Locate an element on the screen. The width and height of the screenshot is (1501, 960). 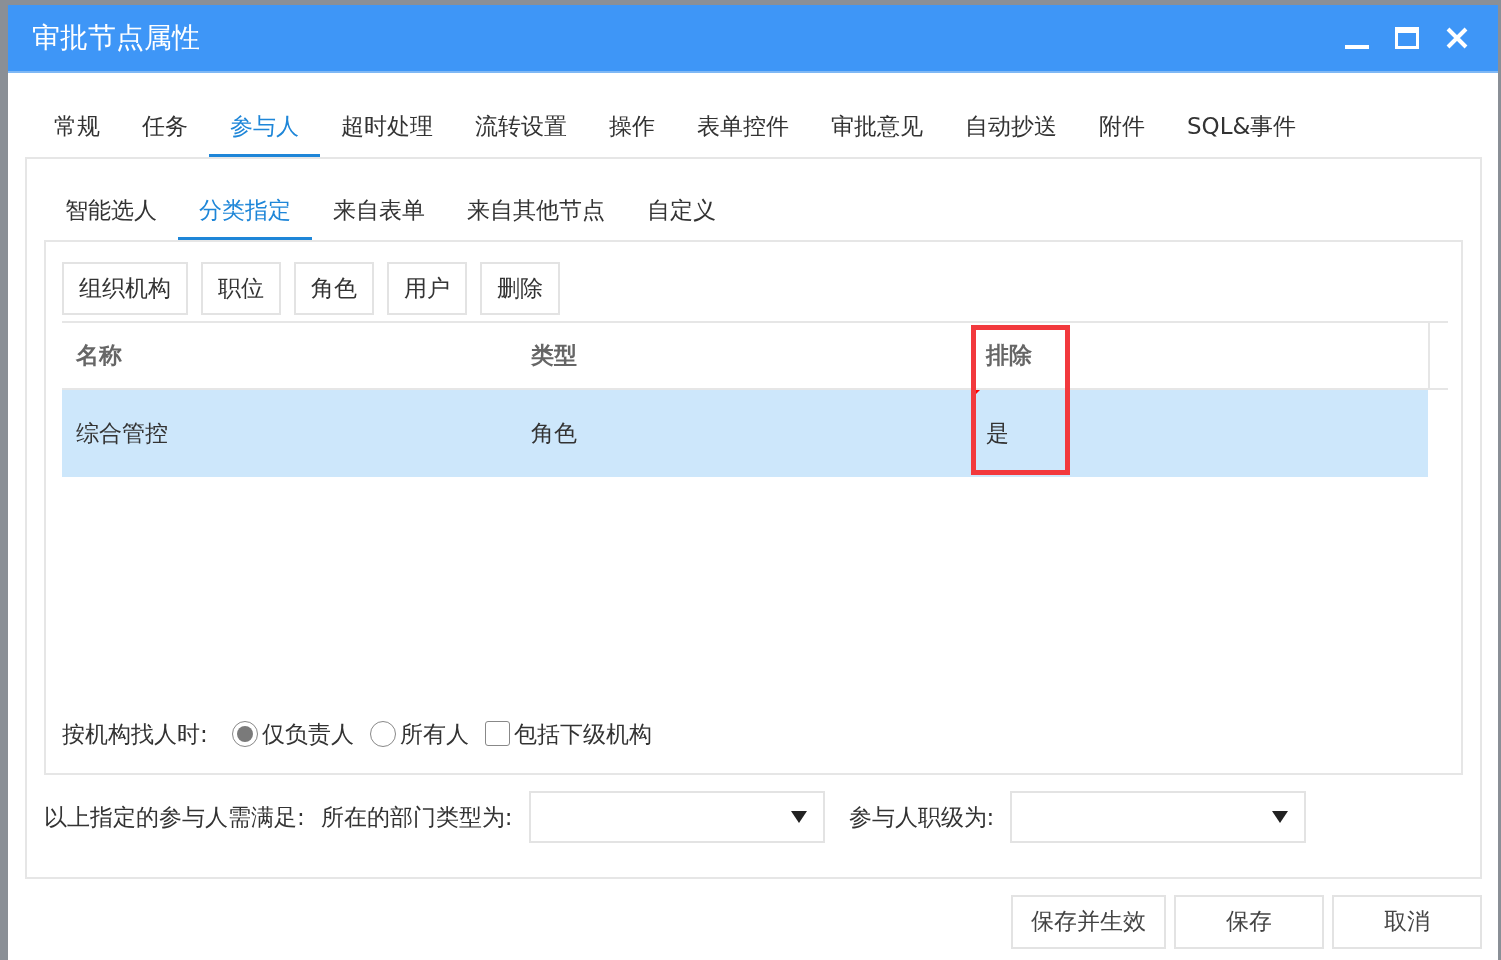
tab: 常规 is located at coordinates (77, 129).